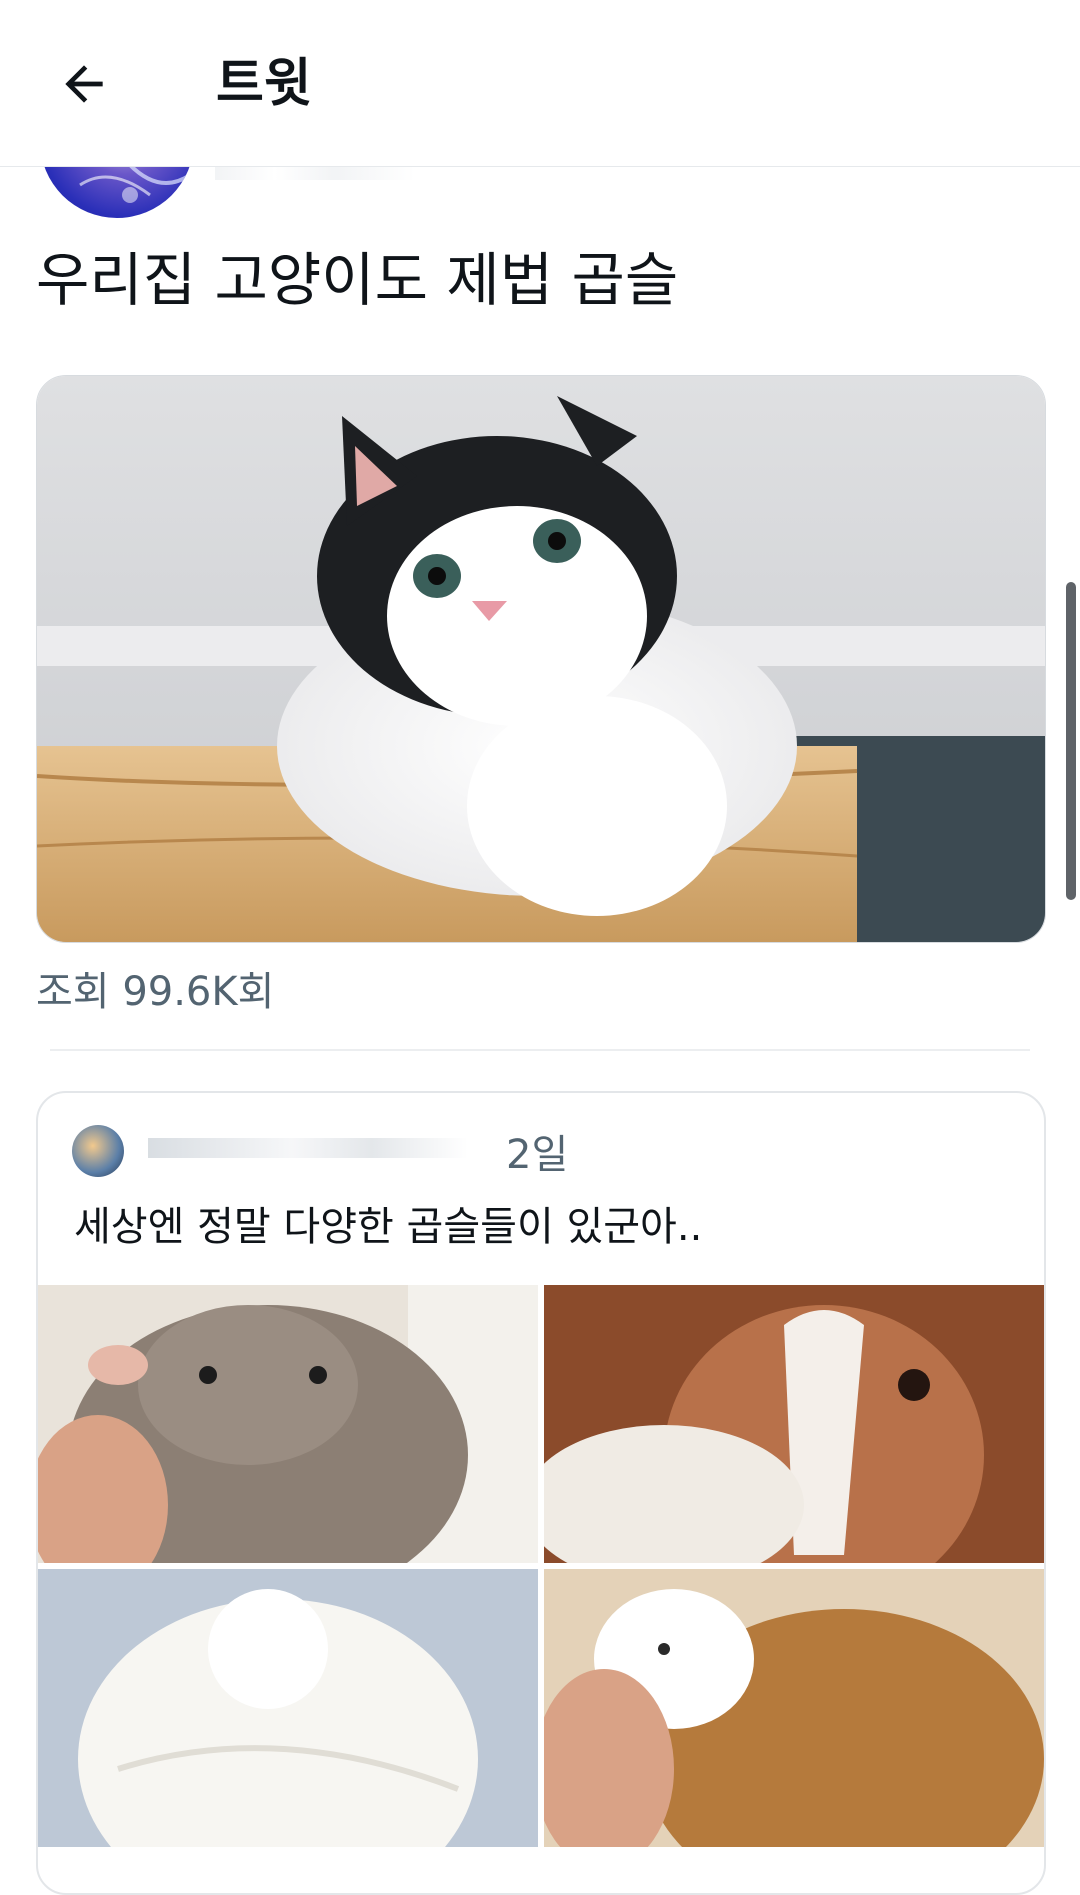 The width and height of the screenshot is (1080, 1895). I want to click on scrollbar-thumb, so click(1071, 741).